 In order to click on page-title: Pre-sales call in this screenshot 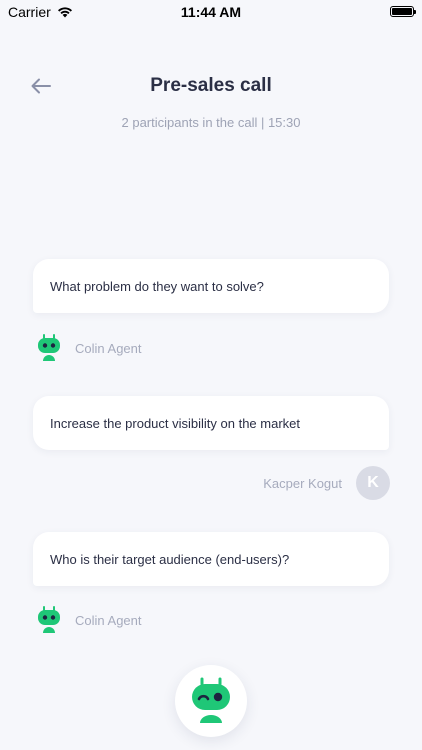, I will do `click(211, 85)`.